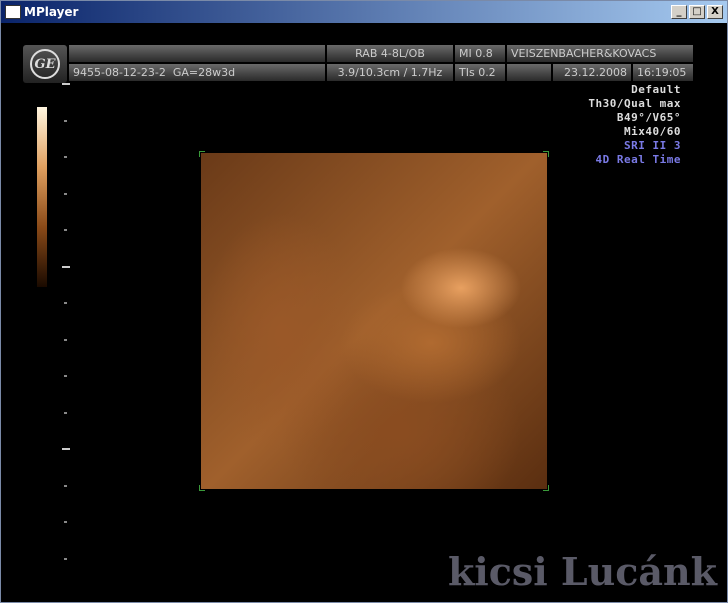 This screenshot has width=728, height=603. I want to click on window-title: MPlayer, so click(51, 12).